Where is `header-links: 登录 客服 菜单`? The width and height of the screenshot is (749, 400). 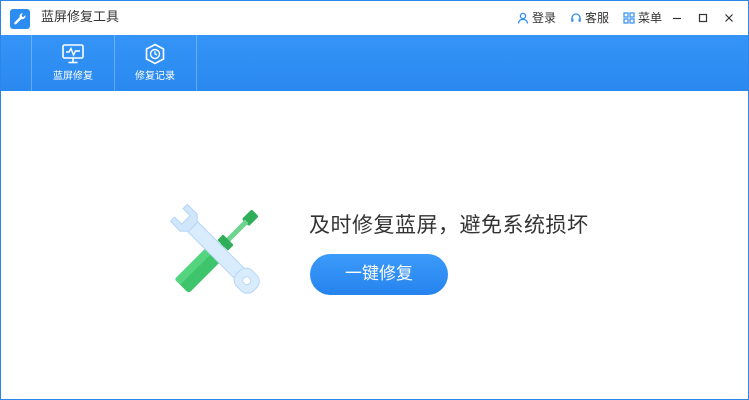 header-links: 登录 客服 菜单 is located at coordinates (589, 18).